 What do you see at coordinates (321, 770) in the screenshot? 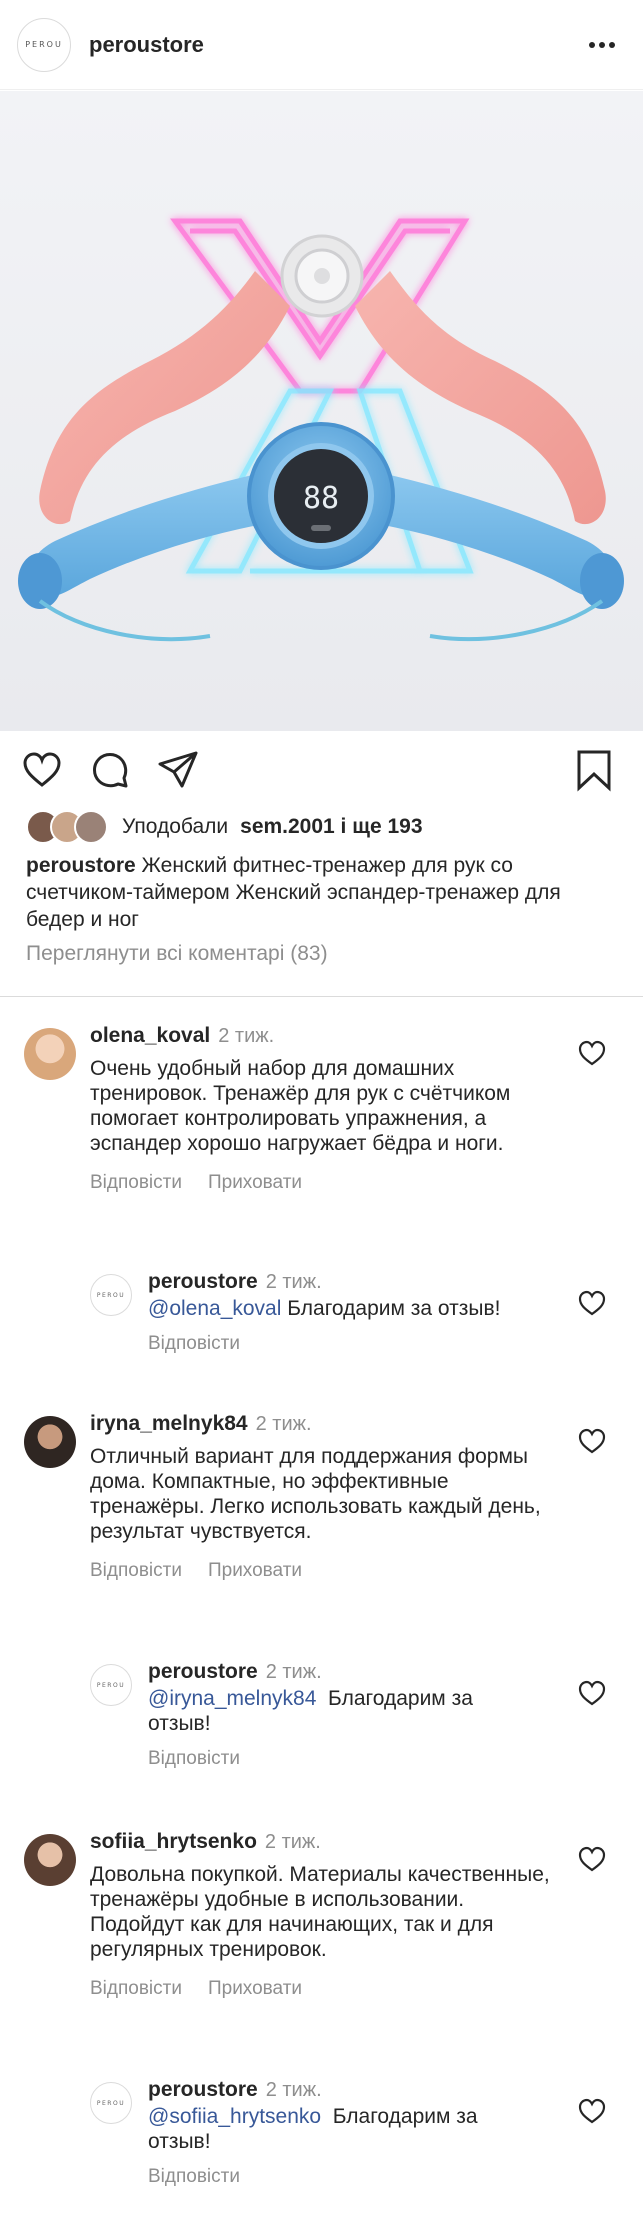
I see `post-actions` at bounding box center [321, 770].